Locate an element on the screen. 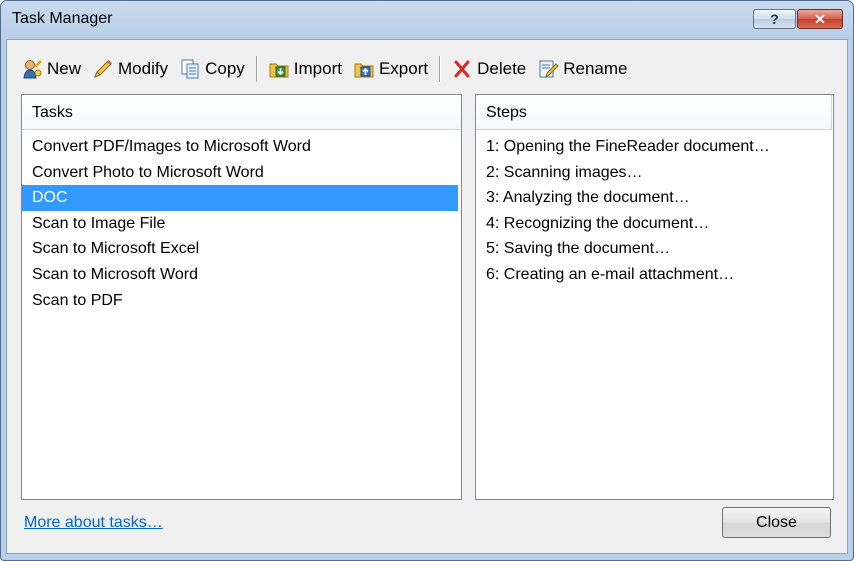 This screenshot has width=854, height=561. delete-x-icon is located at coordinates (462, 69).